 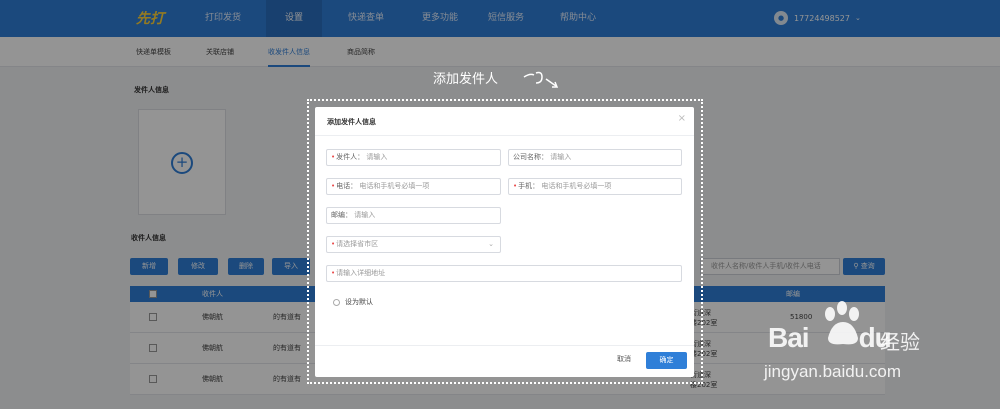 I want to click on watermark-url: jingyan.baidu.com, so click(x=833, y=371).